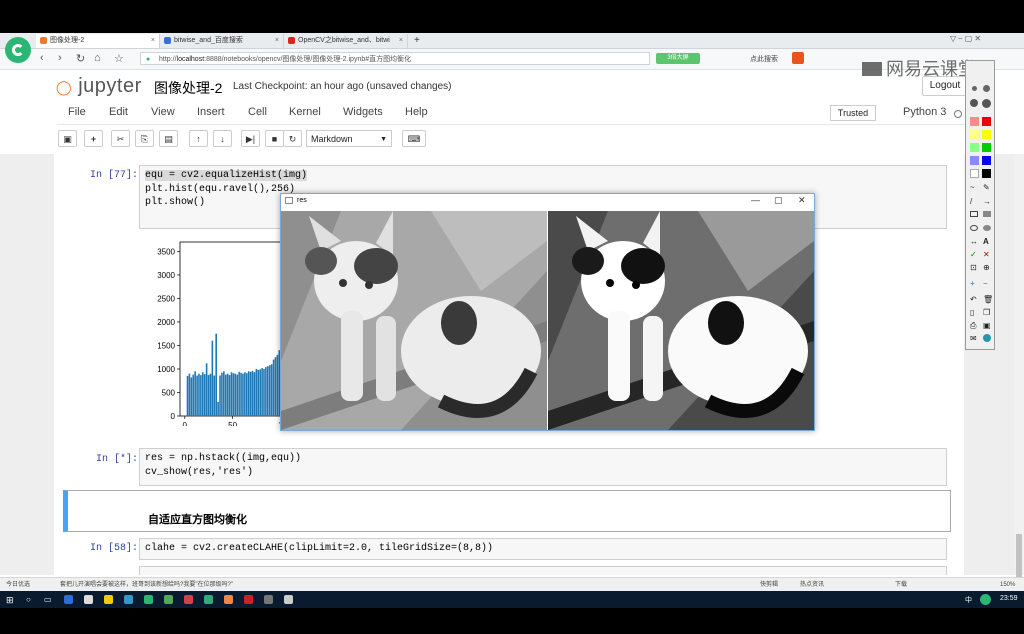 The height and width of the screenshot is (634, 1024). Describe the element at coordinates (974, 228) in the screenshot. I see `ellipse-icon` at that location.